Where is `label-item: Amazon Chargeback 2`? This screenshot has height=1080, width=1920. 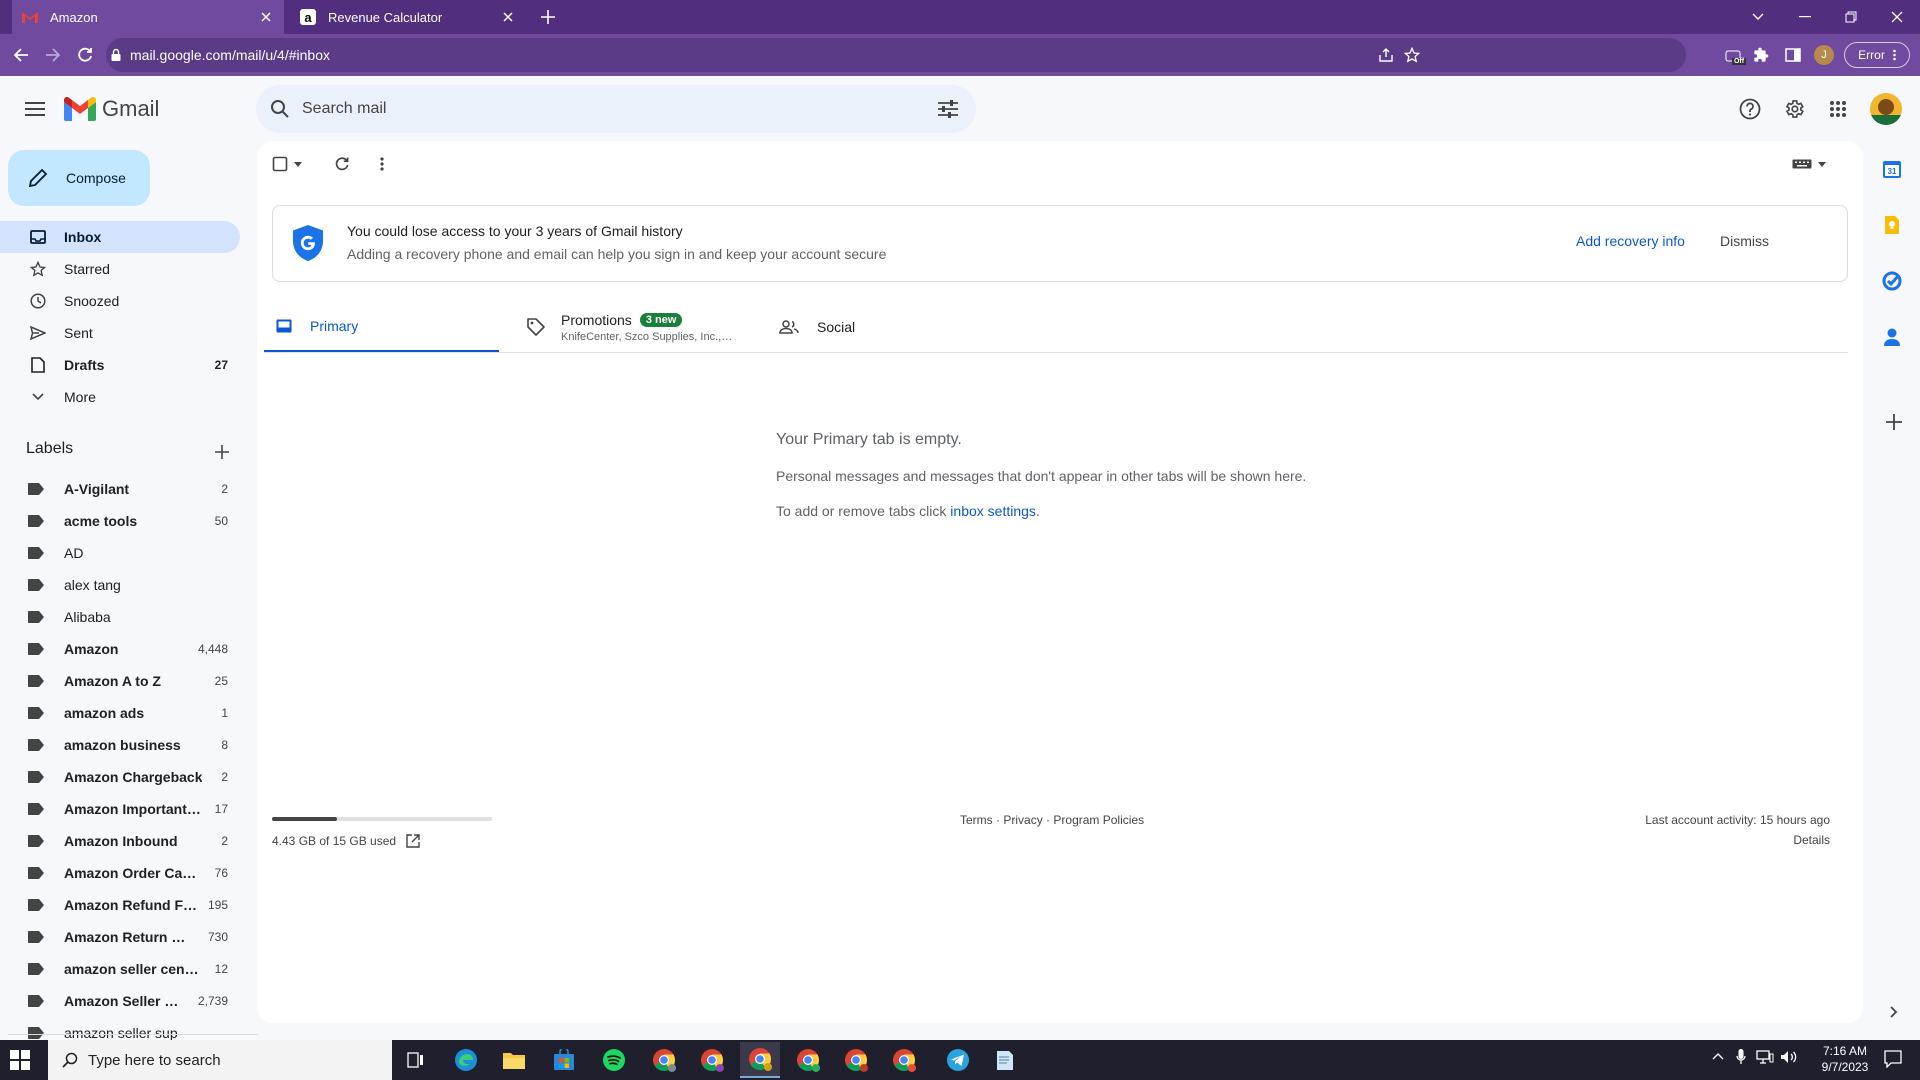
label-item: Amazon Chargeback 2 is located at coordinates (120, 777).